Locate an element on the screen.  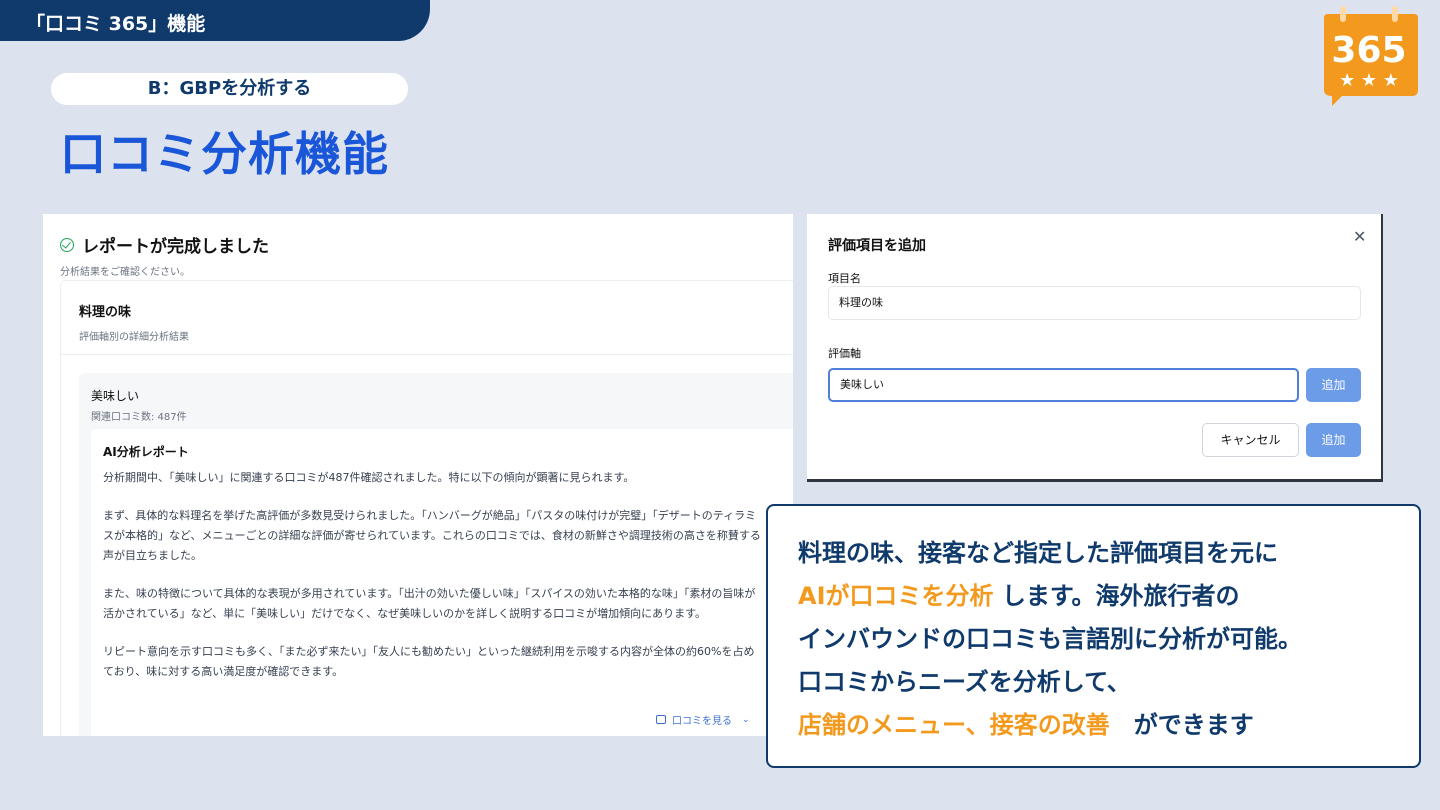
callout-highlight-improve: 店舗のメニュー、接客の改善 is located at coordinates (954, 725).